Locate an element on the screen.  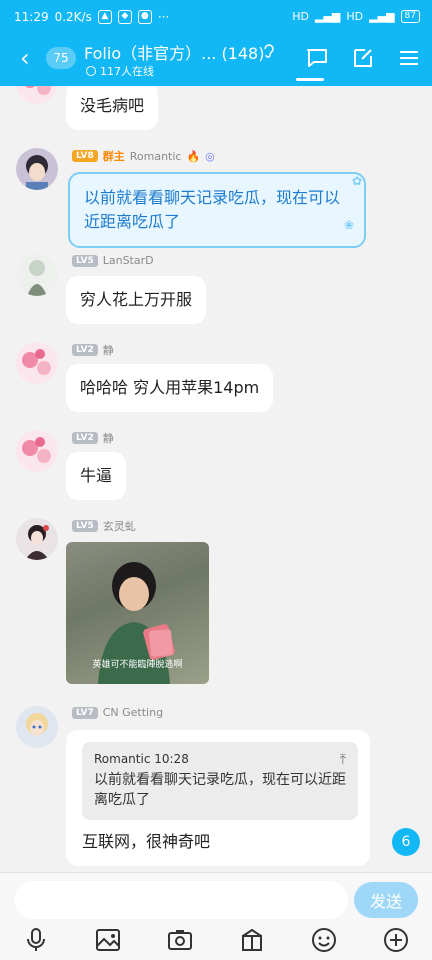
fire-badge-icon: 🔥 is located at coordinates (193, 156).